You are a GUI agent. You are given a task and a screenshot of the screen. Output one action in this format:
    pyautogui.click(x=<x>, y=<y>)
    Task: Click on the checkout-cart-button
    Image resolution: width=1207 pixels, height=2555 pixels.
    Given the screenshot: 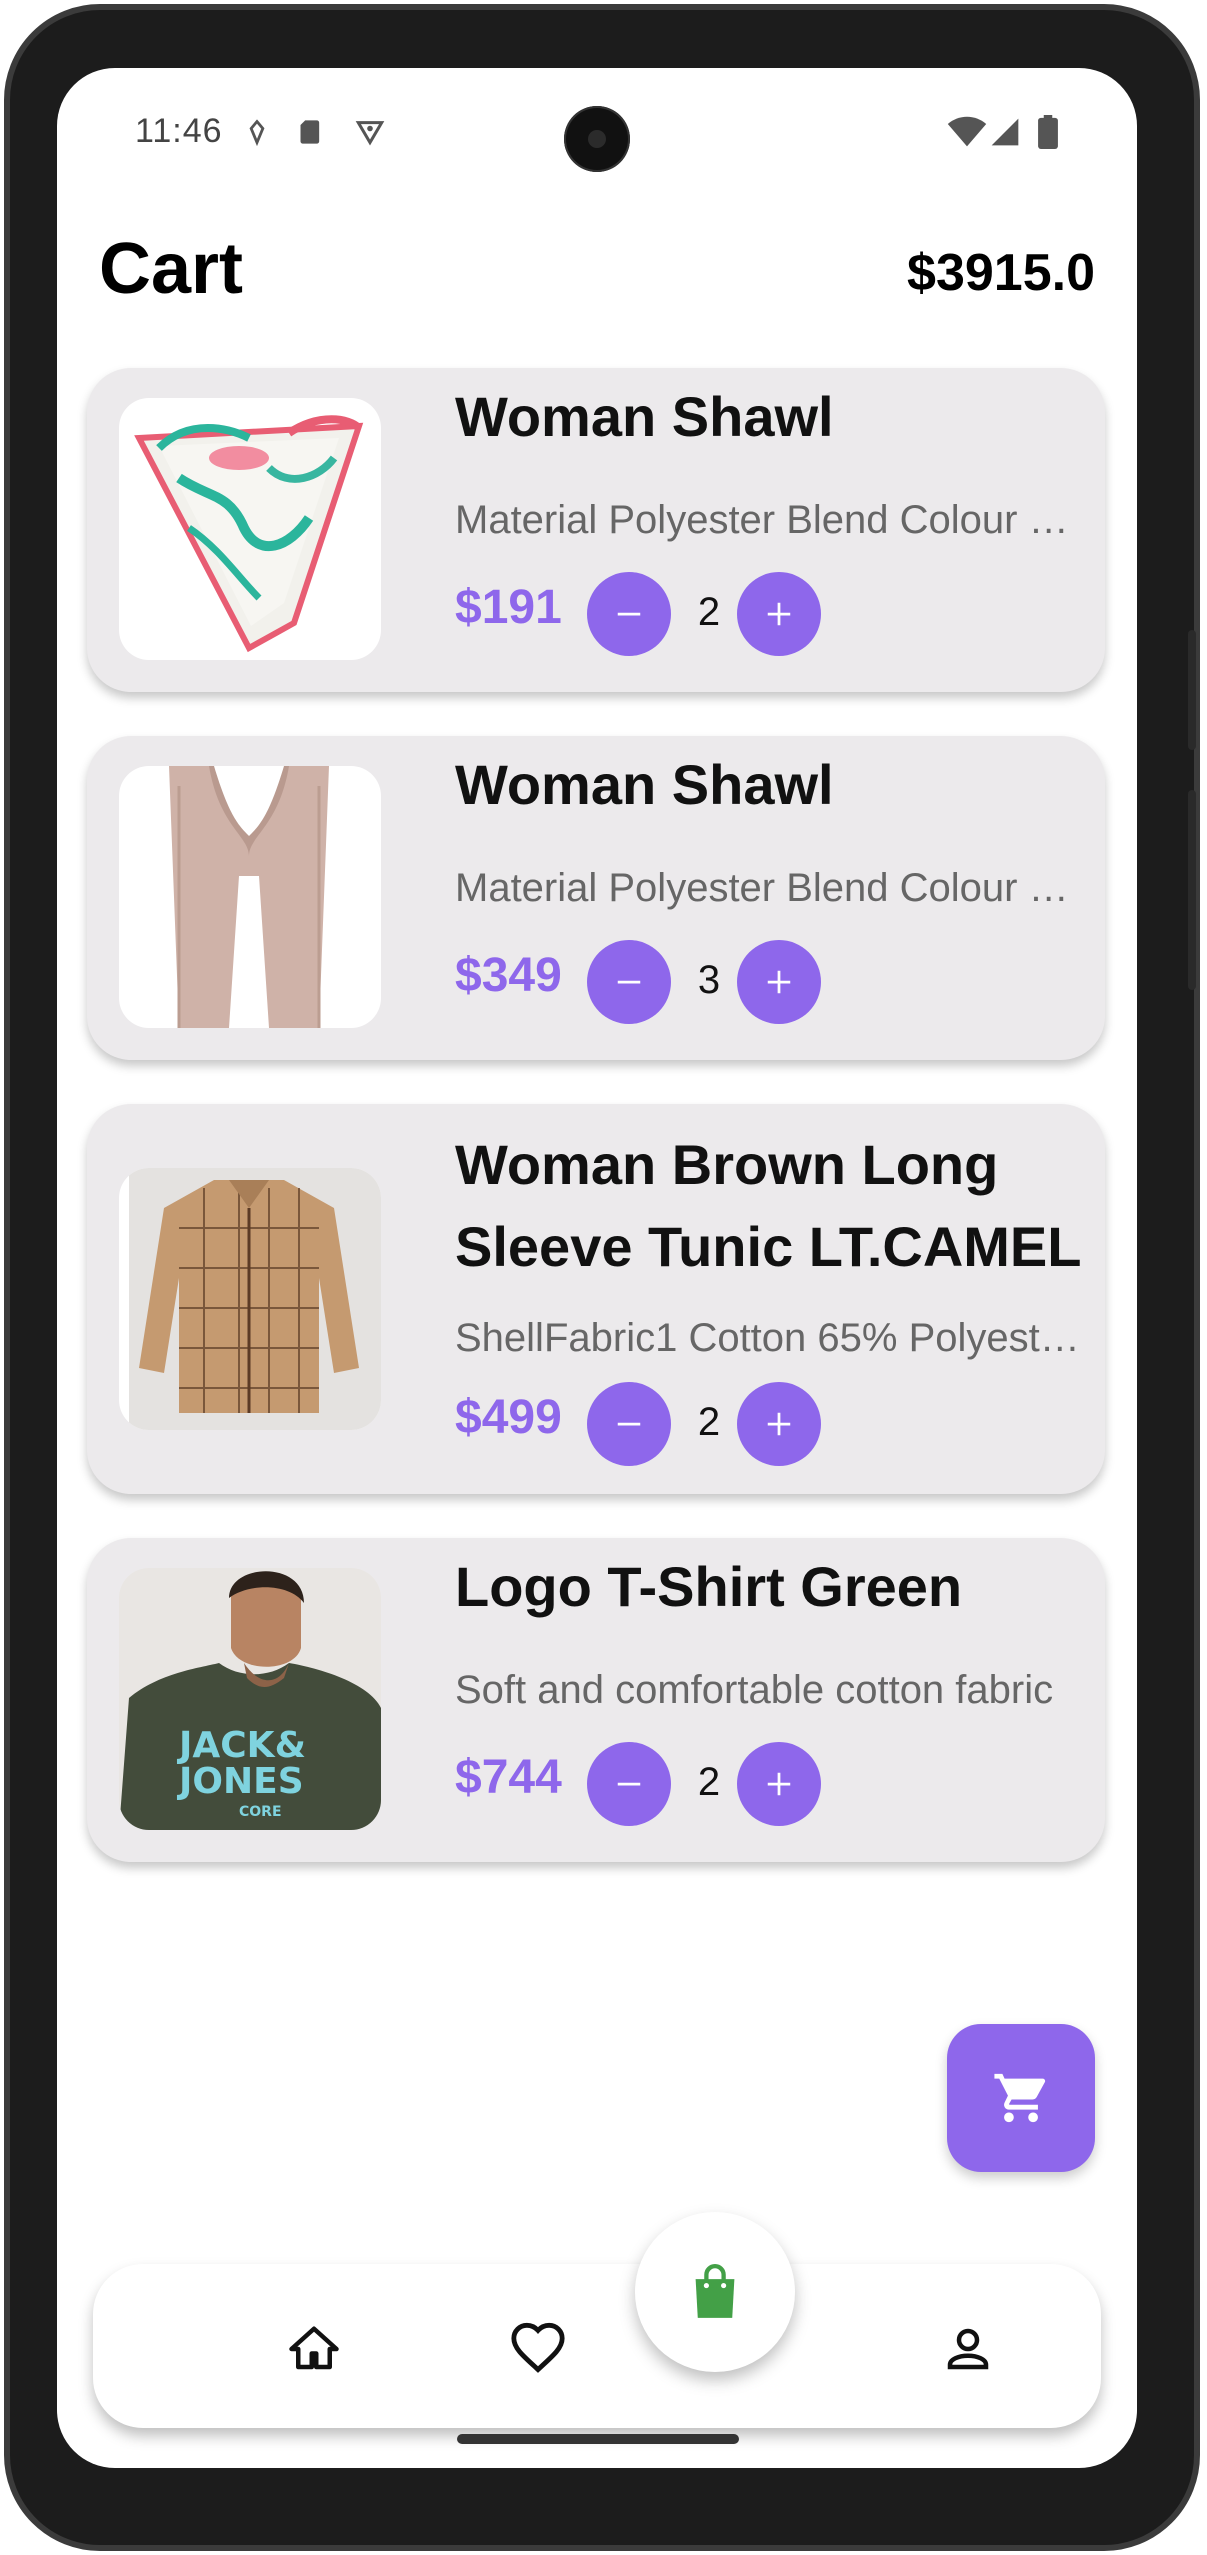 What is the action you would take?
    pyautogui.click(x=1021, y=2098)
    